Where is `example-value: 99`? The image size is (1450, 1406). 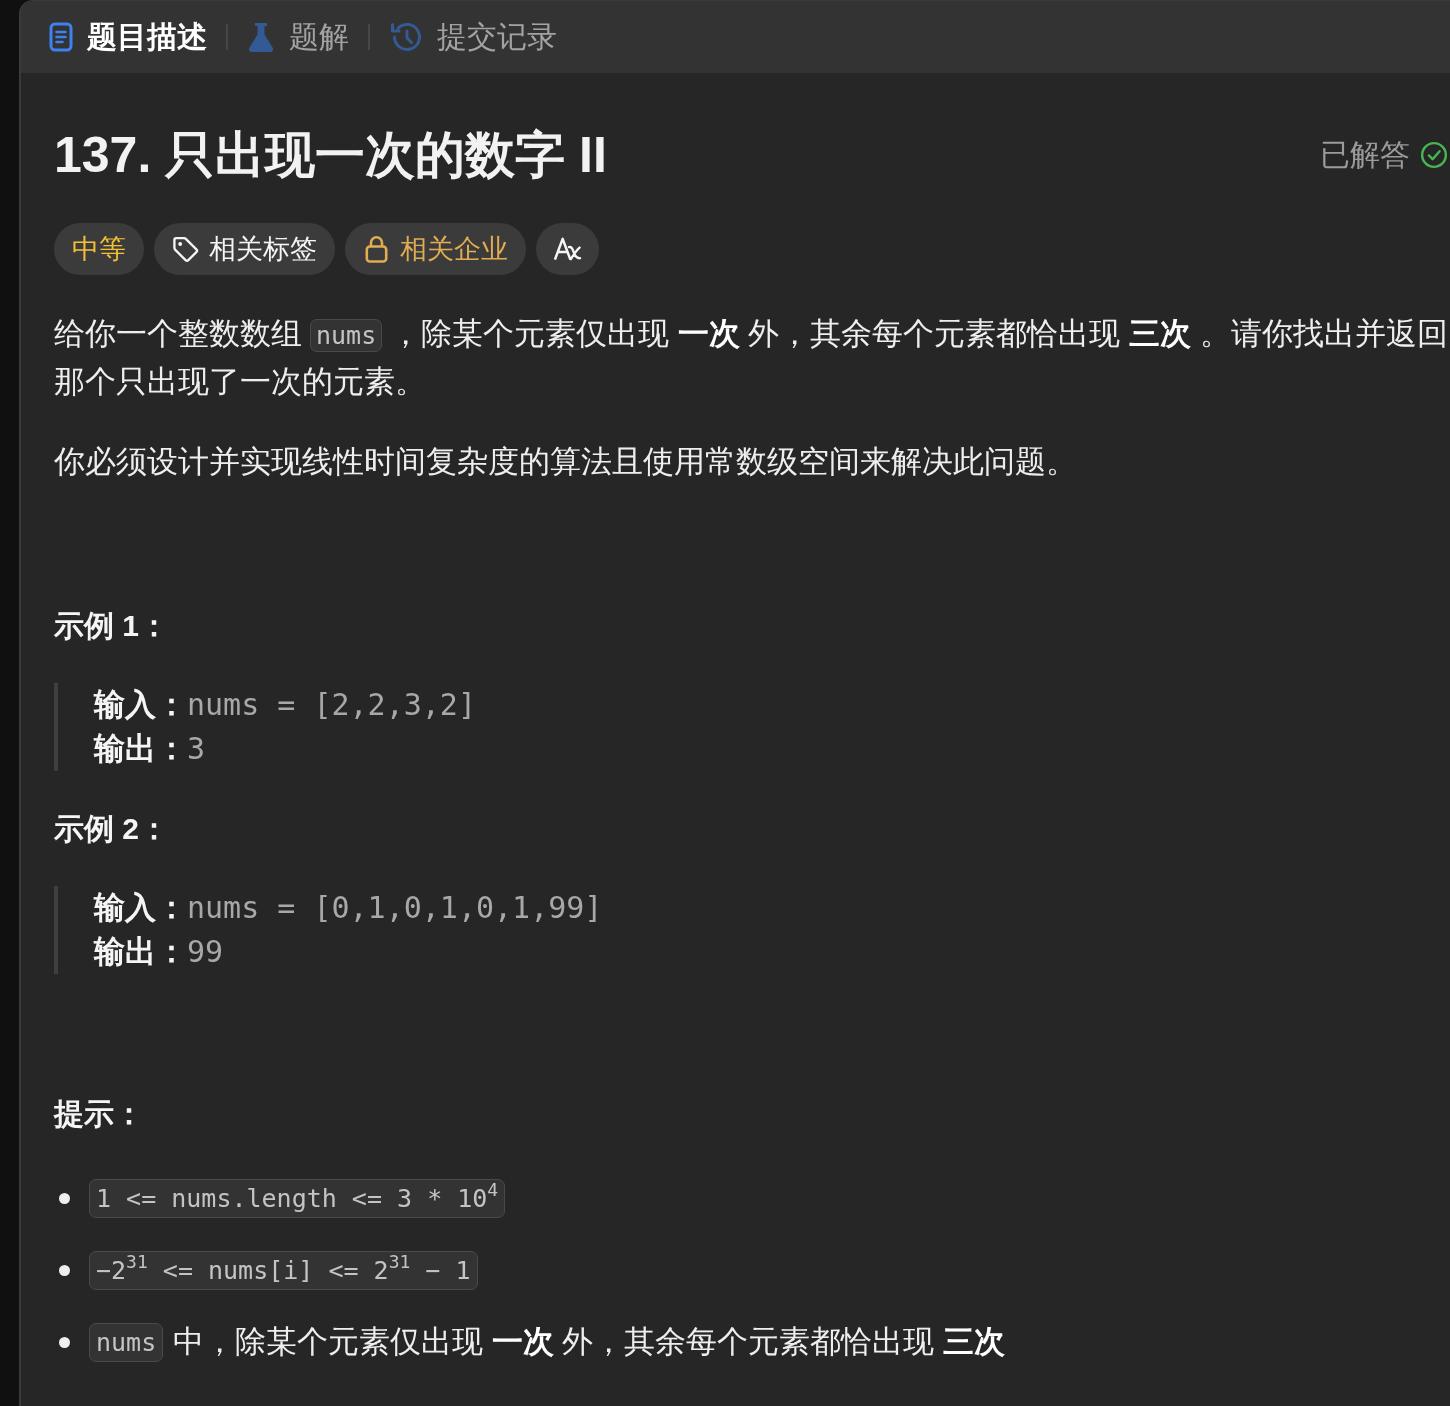
example-value: 99 is located at coordinates (205, 952).